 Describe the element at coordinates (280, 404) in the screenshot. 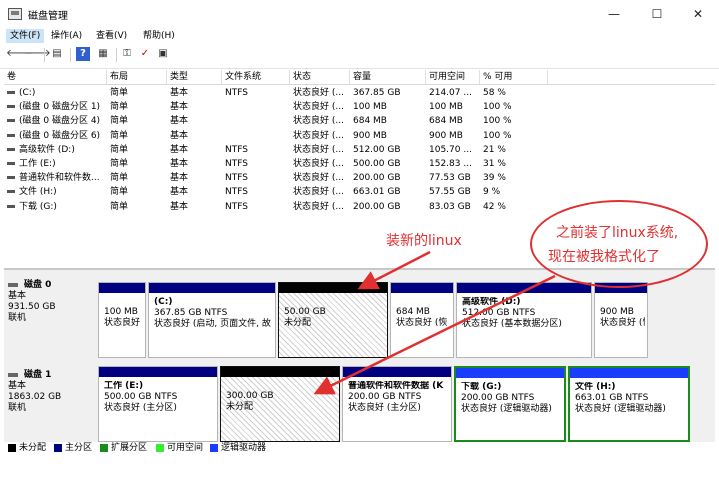

I see `partition-block: 300.00 GB 未分配` at that location.